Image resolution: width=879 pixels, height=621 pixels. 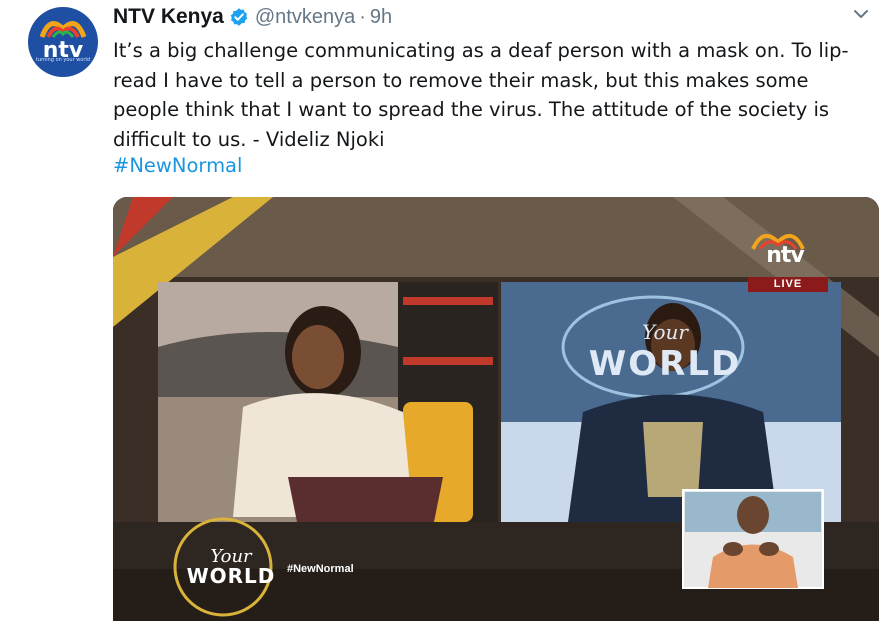 I want to click on screen-show-your: Your, so click(x=665, y=332).